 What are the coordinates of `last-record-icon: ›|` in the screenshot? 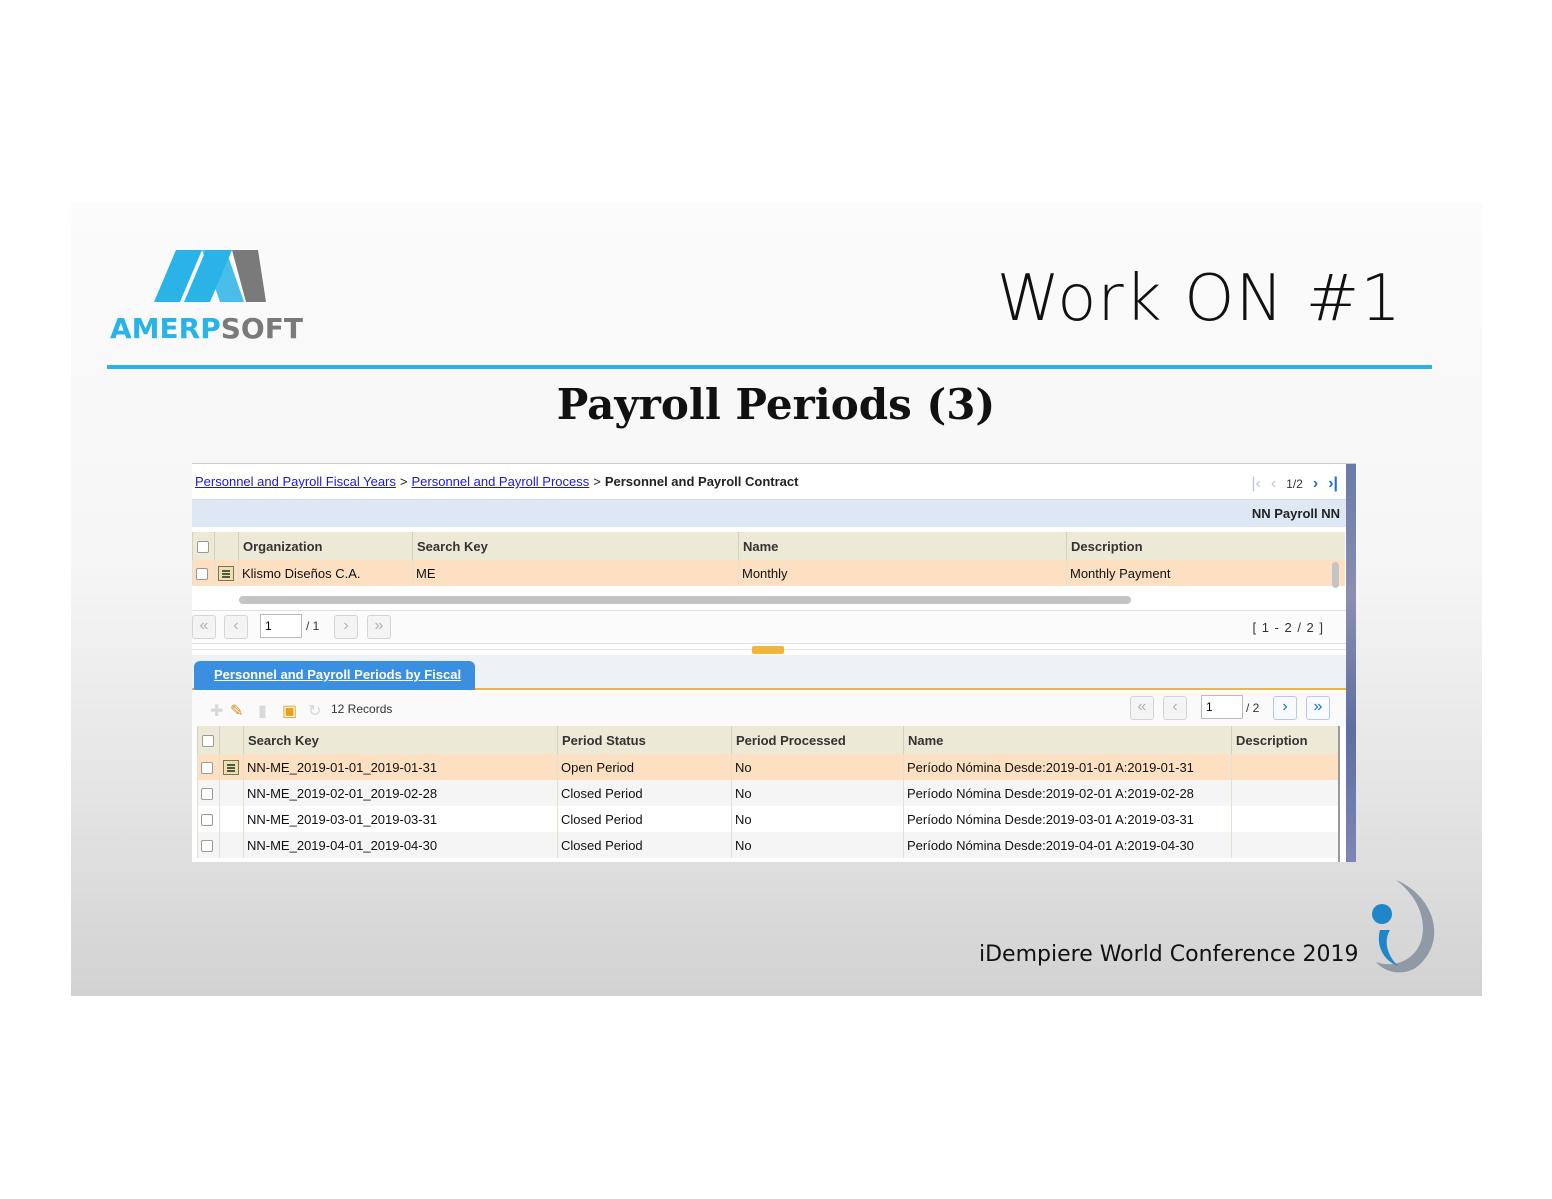 It's located at (1333, 484).